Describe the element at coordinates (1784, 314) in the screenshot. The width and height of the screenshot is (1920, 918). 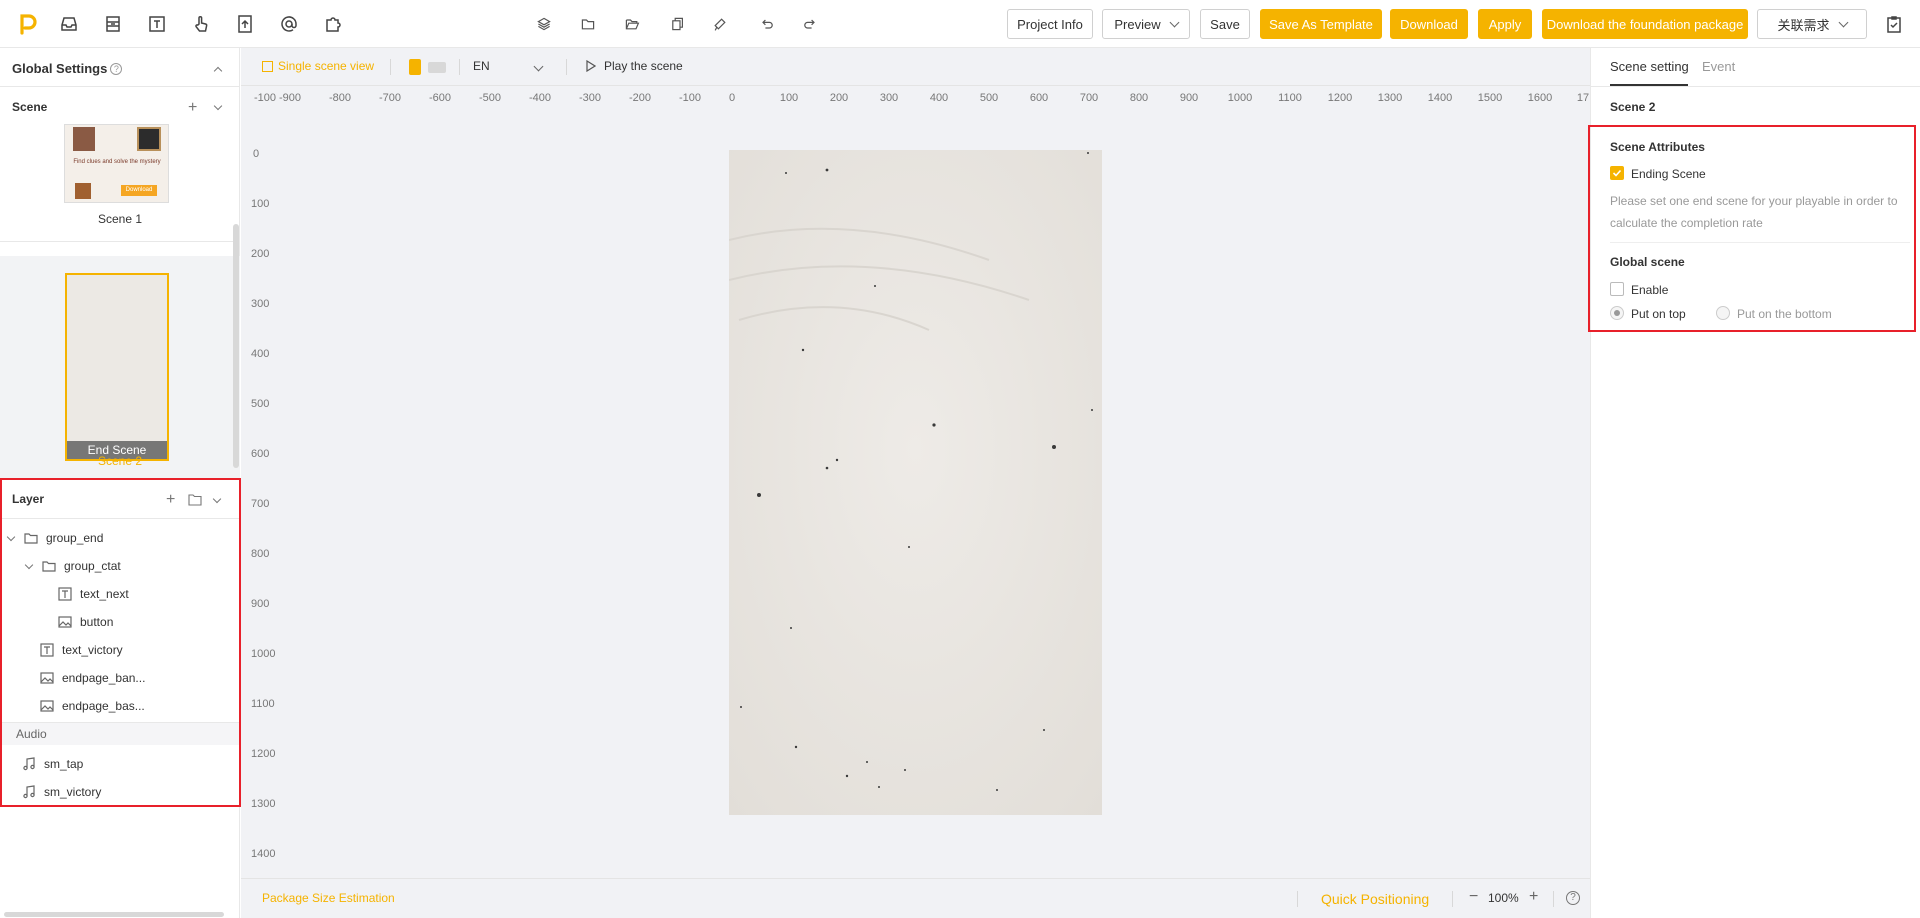
I see `put-on-bottom-label: Put on the bottom` at that location.